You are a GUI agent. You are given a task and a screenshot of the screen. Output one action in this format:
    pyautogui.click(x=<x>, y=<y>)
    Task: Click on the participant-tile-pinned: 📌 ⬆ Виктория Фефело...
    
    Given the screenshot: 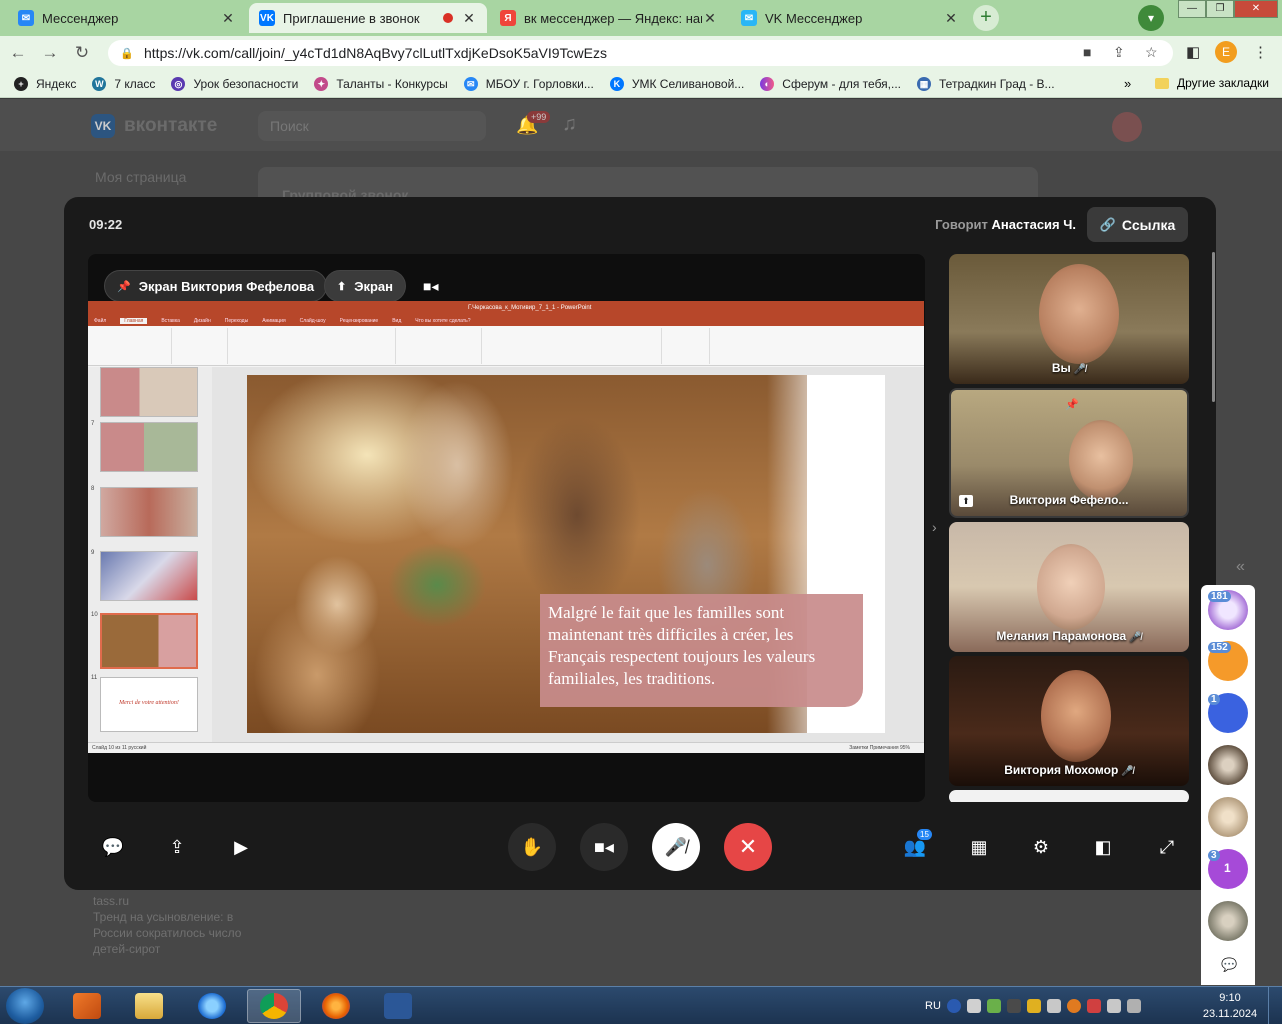 What is the action you would take?
    pyautogui.click(x=1069, y=453)
    